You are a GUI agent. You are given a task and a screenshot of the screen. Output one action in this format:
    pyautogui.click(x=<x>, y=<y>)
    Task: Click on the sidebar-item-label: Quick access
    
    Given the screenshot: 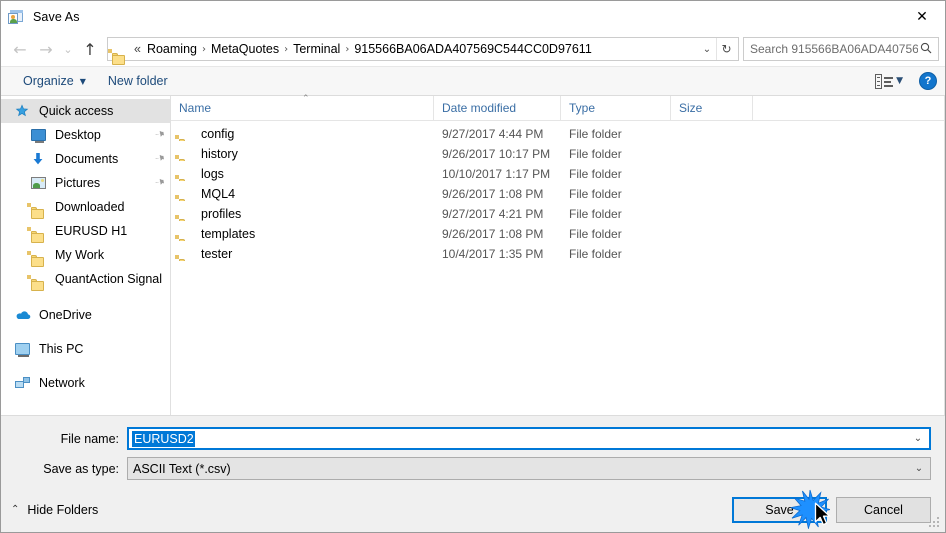 What is the action you would take?
    pyautogui.click(x=76, y=111)
    